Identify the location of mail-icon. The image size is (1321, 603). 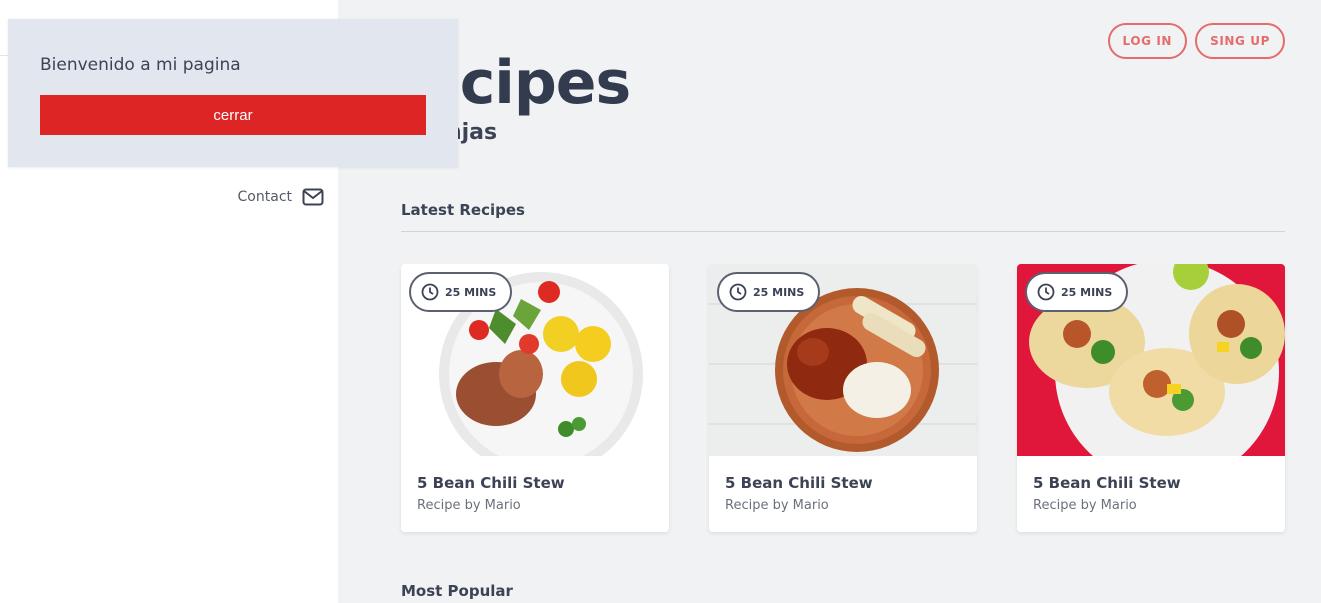
(313, 197).